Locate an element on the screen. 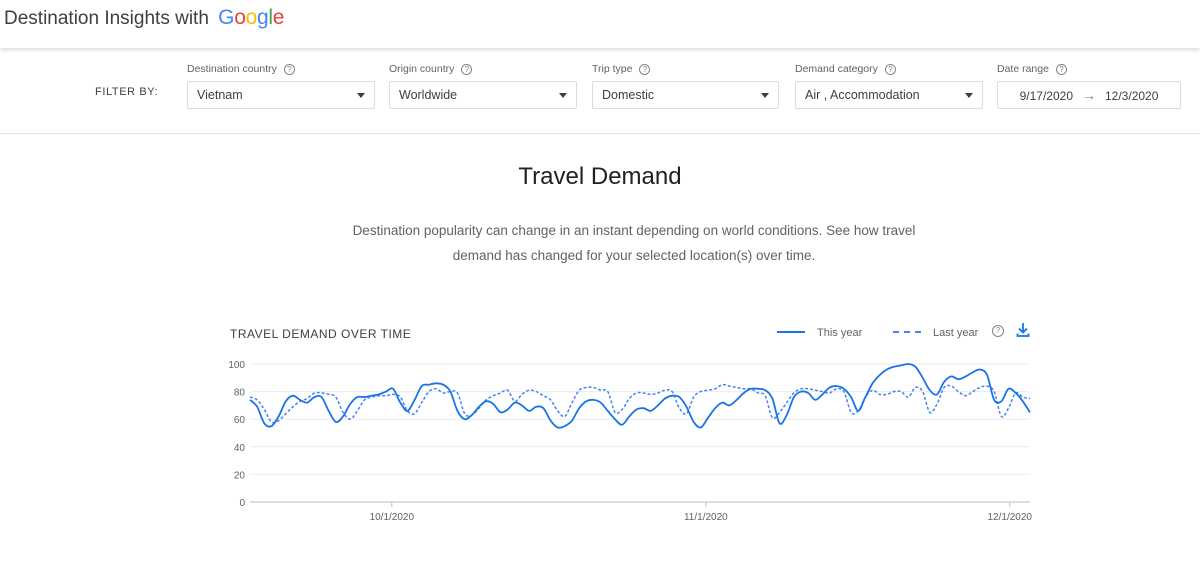 This screenshot has height=561, width=1200. y-tick-label: 60 is located at coordinates (240, 420).